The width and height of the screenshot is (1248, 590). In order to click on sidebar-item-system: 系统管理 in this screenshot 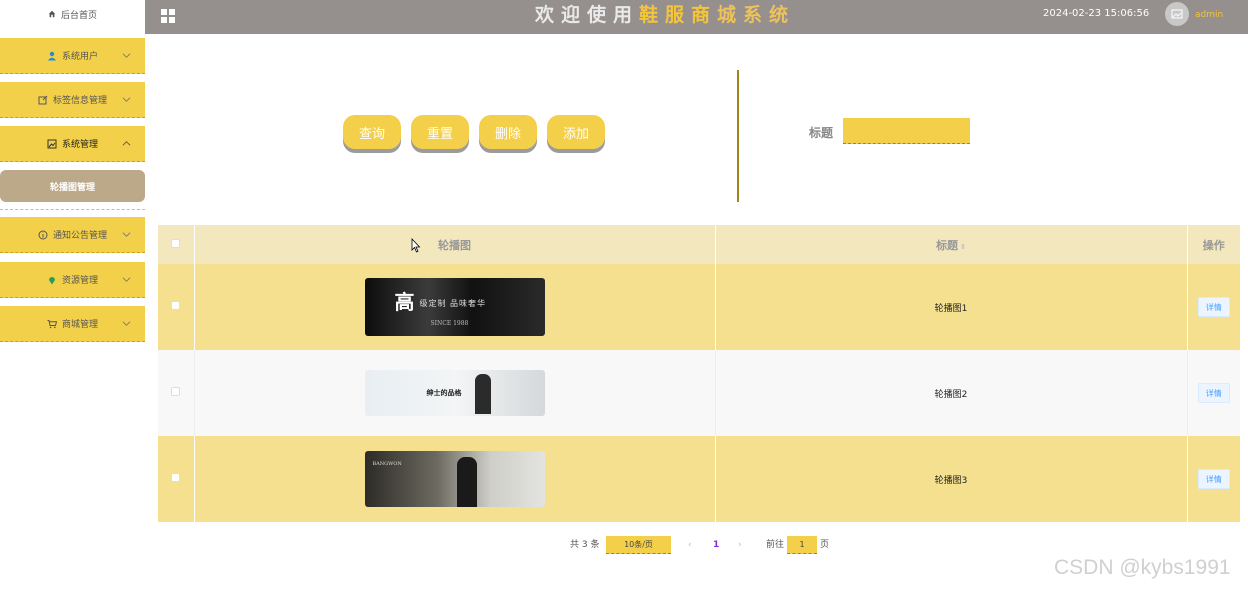, I will do `click(72, 144)`.